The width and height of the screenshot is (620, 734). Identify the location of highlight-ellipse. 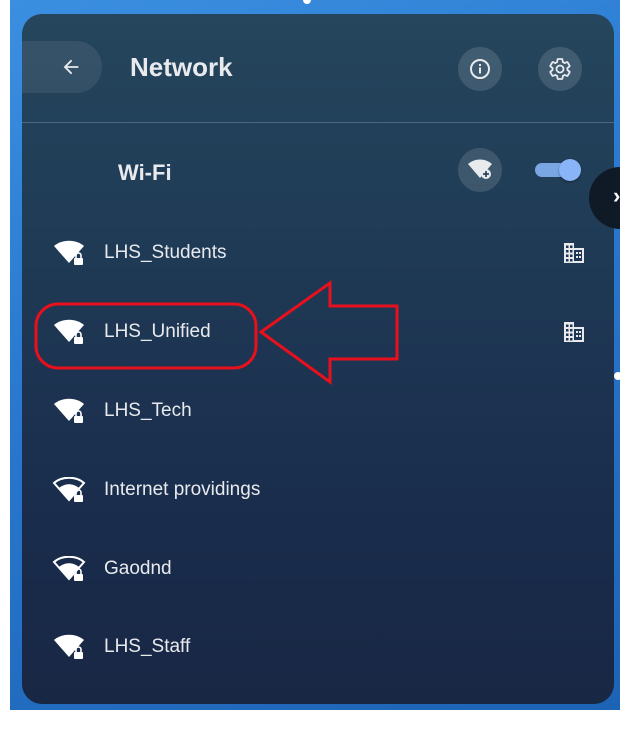
(146, 336).